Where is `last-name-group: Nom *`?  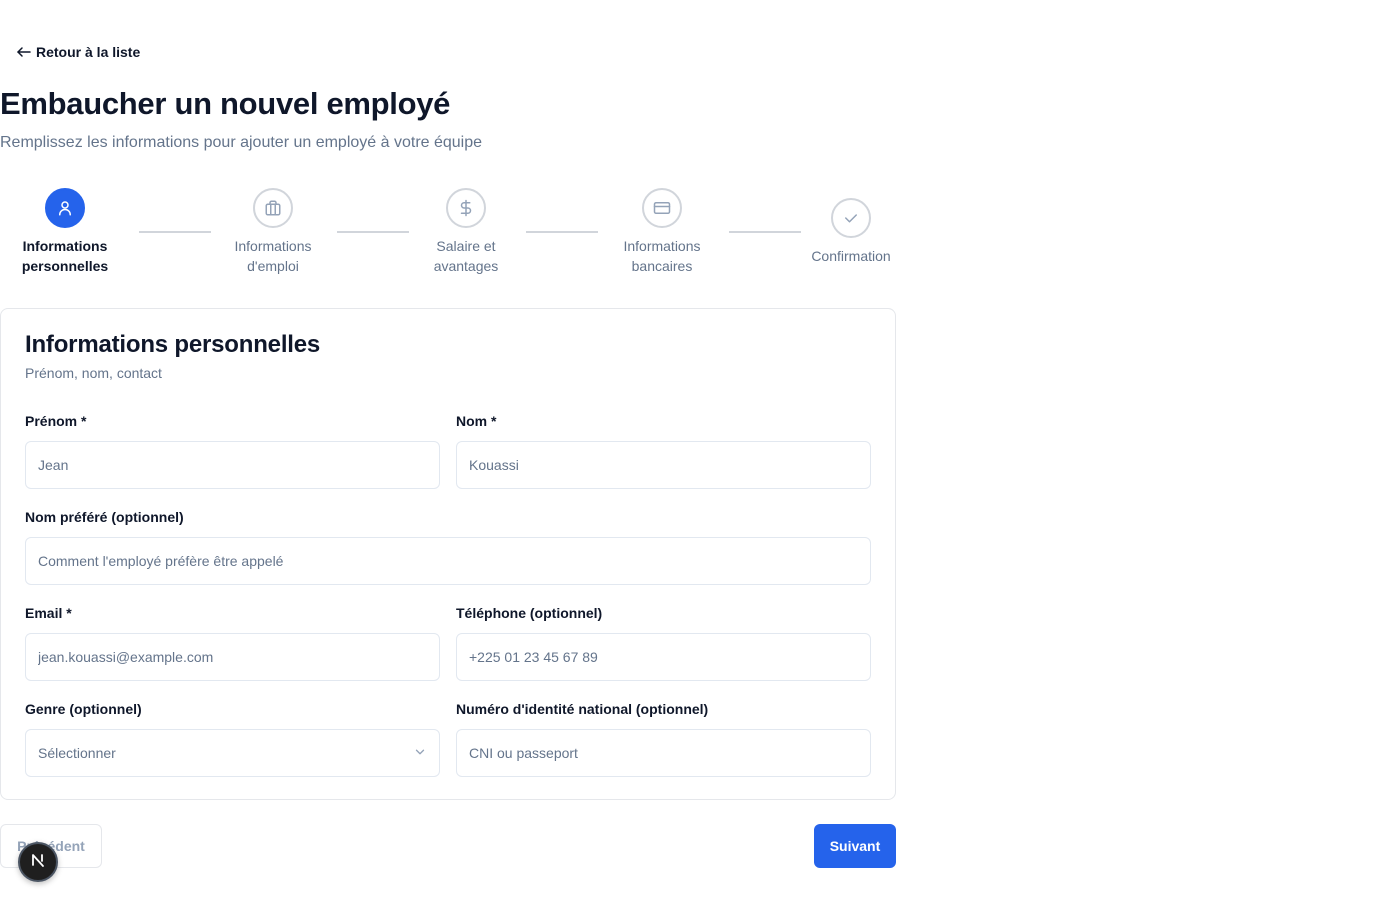 last-name-group: Nom * is located at coordinates (663, 450).